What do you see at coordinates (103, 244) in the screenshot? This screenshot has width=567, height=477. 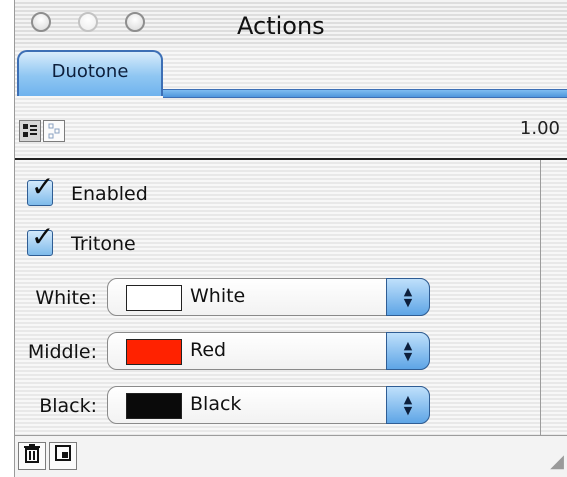 I see `tritone-label: Tritone` at bounding box center [103, 244].